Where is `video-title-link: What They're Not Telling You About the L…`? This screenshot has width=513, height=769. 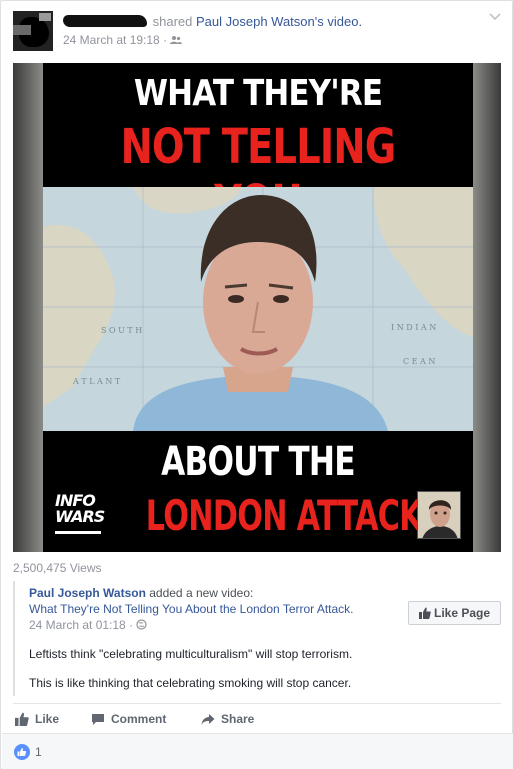
video-title-link: What They're Not Telling You About the L… is located at coordinates (189, 609).